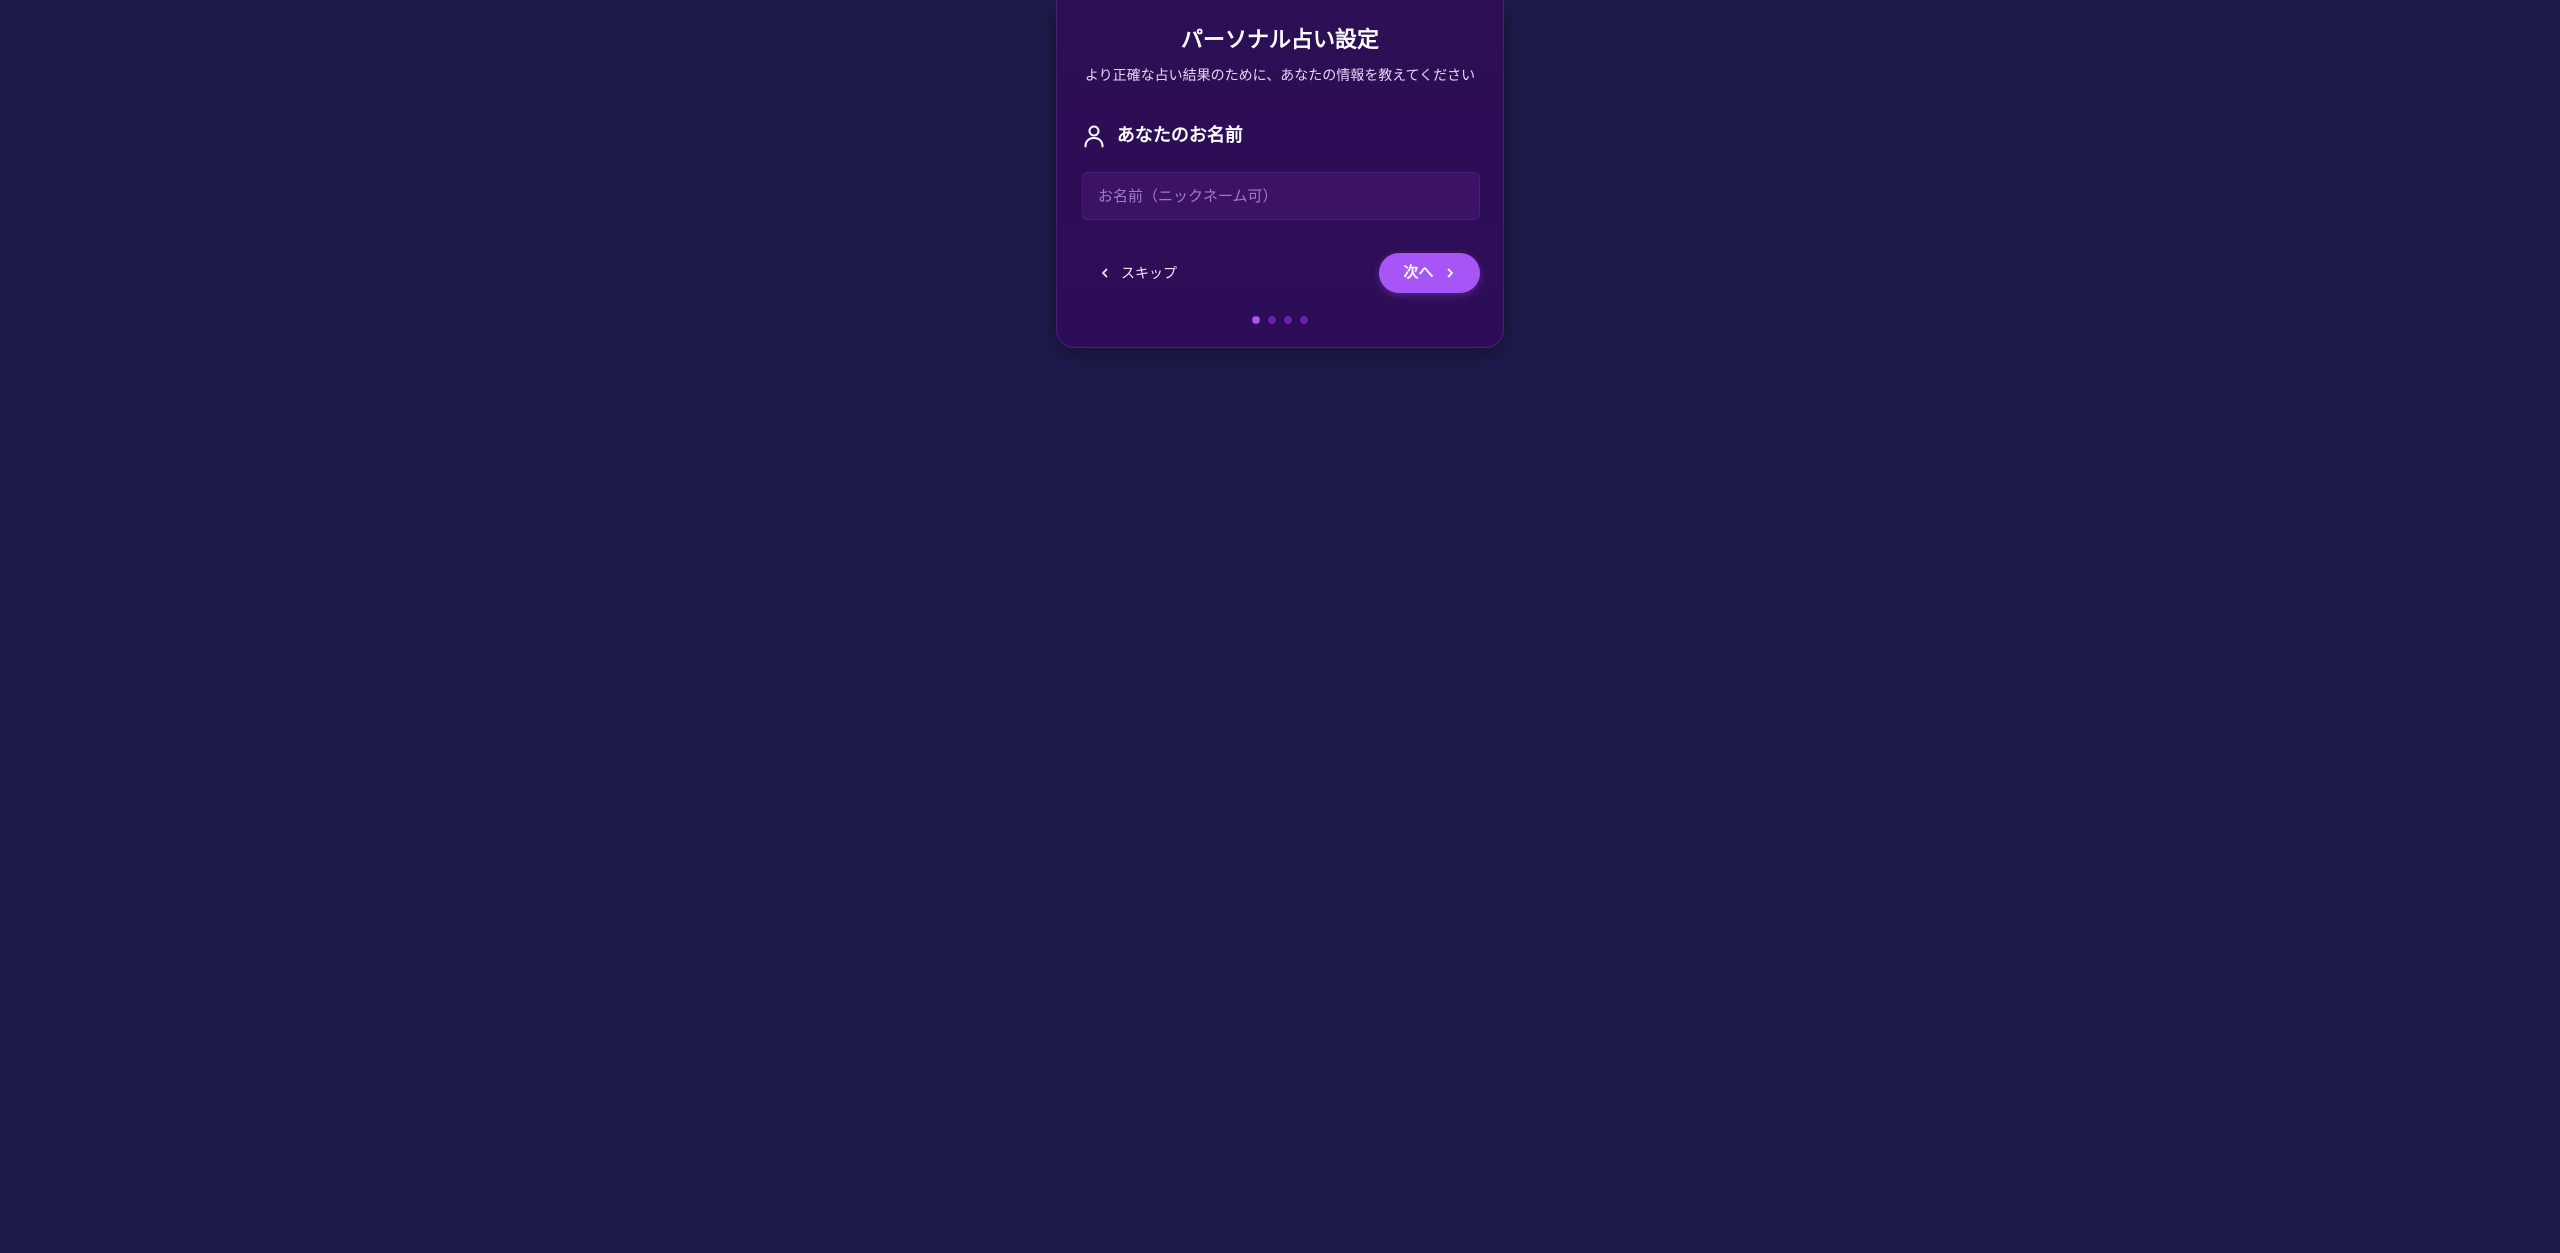 Image resolution: width=2560 pixels, height=1253 pixels. What do you see at coordinates (1418, 272) in the screenshot?
I see `next-label: 次へ` at bounding box center [1418, 272].